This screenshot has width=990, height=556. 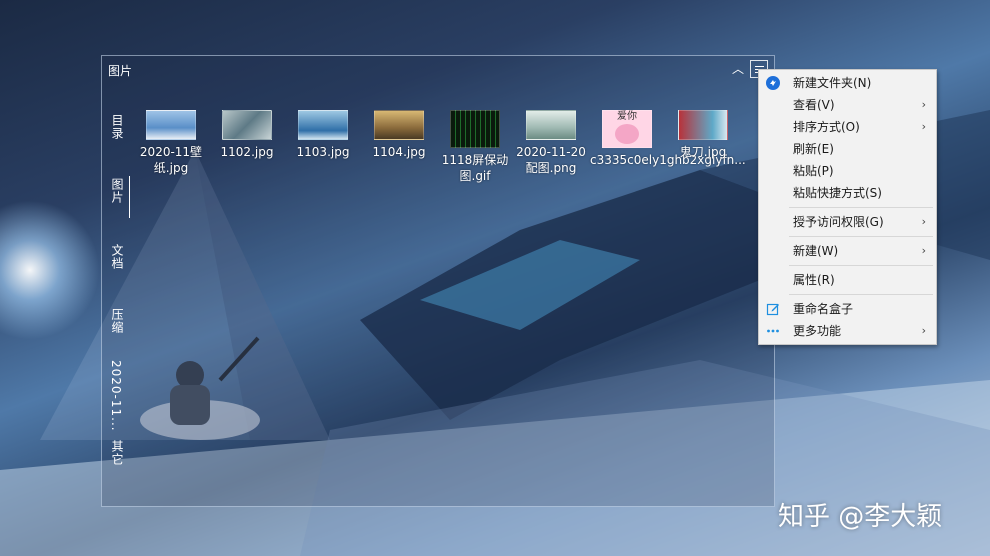 I want to click on file-item: 2020-11-20配图.png, so click(x=551, y=143).